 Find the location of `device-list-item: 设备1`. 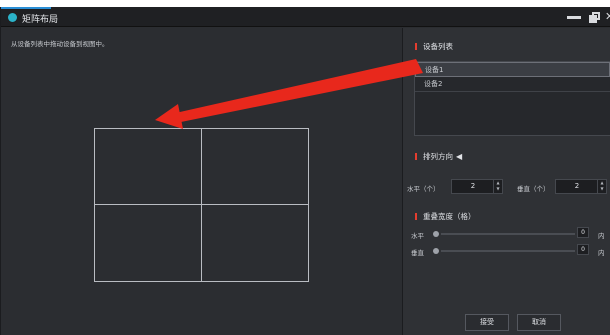

device-list-item: 设备1 is located at coordinates (512, 69).